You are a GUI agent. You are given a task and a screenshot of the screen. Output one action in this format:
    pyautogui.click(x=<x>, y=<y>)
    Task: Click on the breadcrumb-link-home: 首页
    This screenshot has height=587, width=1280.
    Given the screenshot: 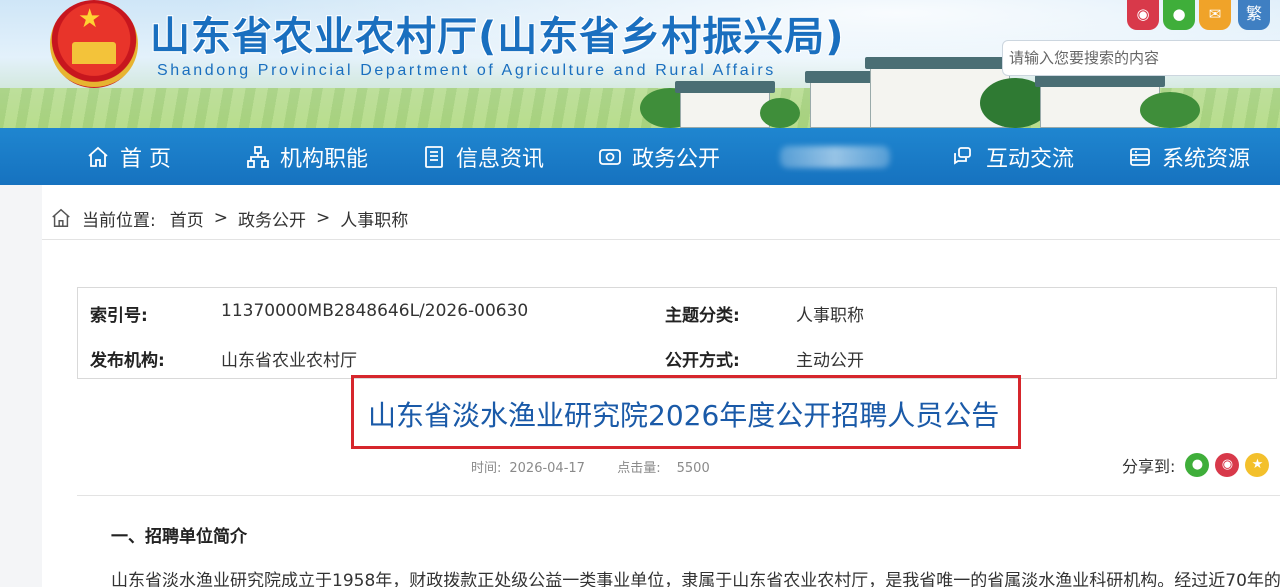 What is the action you would take?
    pyautogui.click(x=187, y=218)
    